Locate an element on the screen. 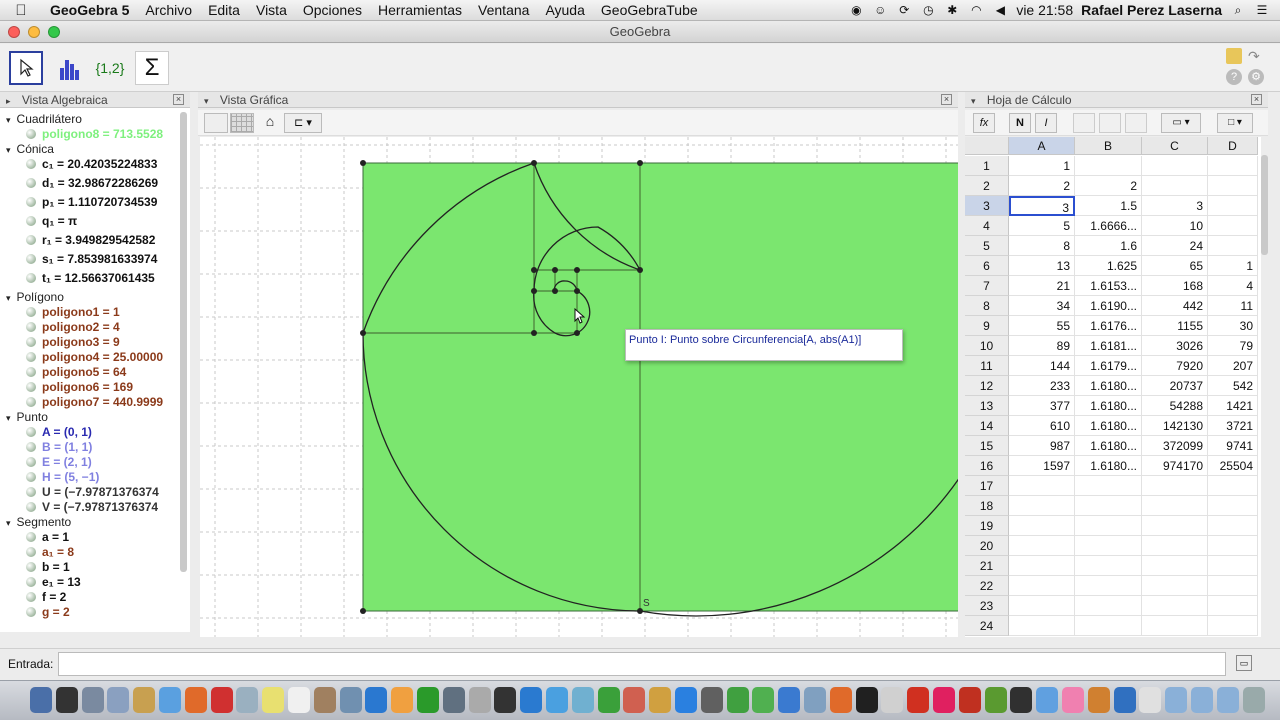 This screenshot has width=1280, height=720. sheet-cell: 89 is located at coordinates (1042, 346).